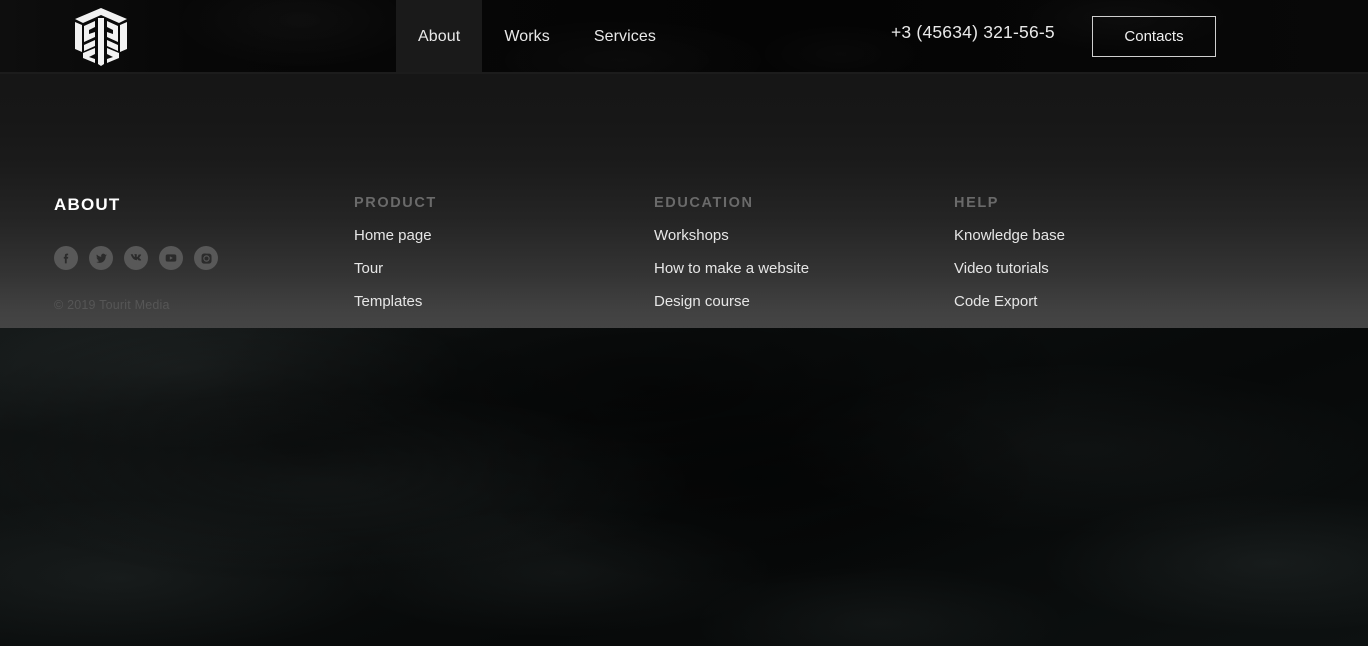 This screenshot has width=1368, height=646. Describe the element at coordinates (395, 235) in the screenshot. I see `footer-link-home-page: Home page` at that location.